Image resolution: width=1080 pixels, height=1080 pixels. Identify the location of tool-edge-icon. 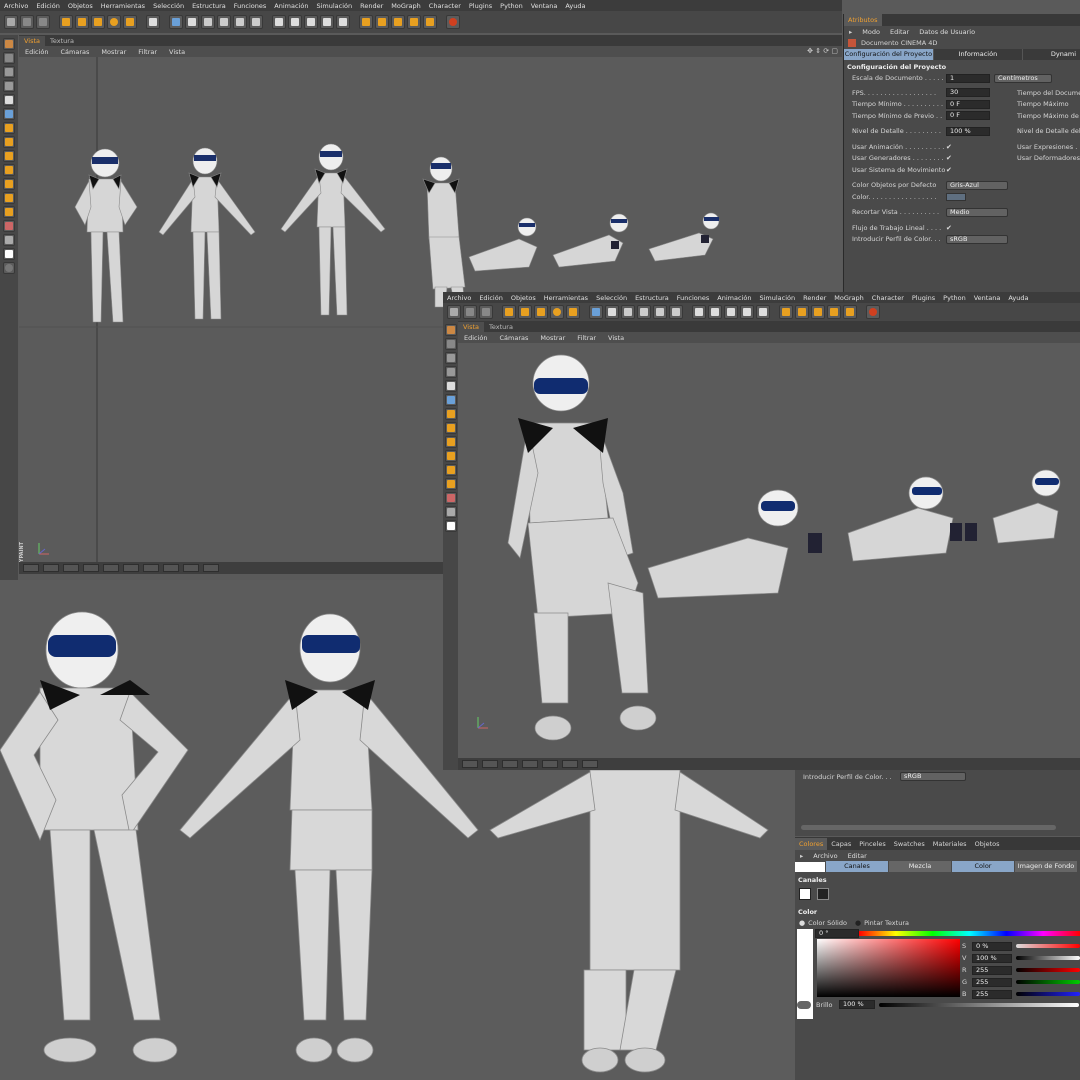
(9, 72).